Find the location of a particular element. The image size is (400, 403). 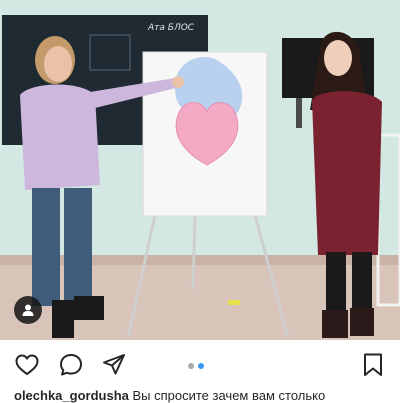

share-button is located at coordinates (114, 365).